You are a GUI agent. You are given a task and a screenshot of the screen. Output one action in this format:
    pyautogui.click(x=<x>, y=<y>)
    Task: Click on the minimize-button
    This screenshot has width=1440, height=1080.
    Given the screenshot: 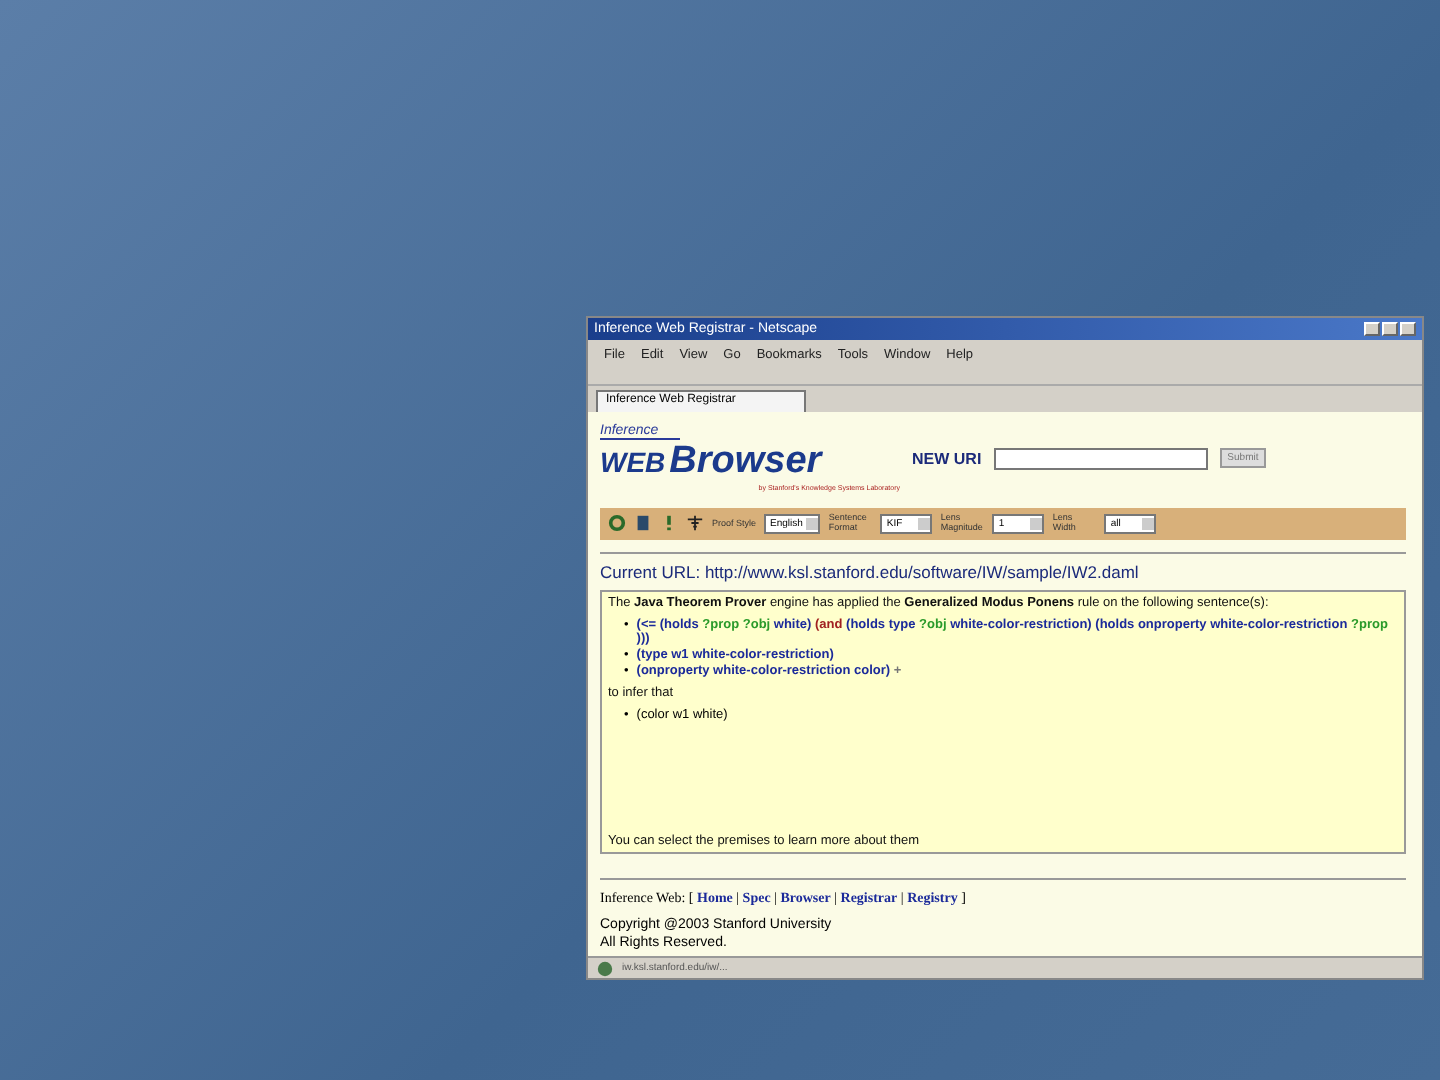 What is the action you would take?
    pyautogui.click(x=1372, y=329)
    